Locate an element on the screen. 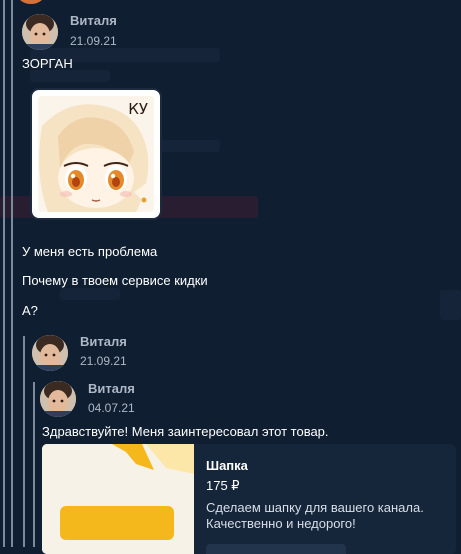 The image size is (461, 554). sticker-caption: КУ is located at coordinates (138, 109).